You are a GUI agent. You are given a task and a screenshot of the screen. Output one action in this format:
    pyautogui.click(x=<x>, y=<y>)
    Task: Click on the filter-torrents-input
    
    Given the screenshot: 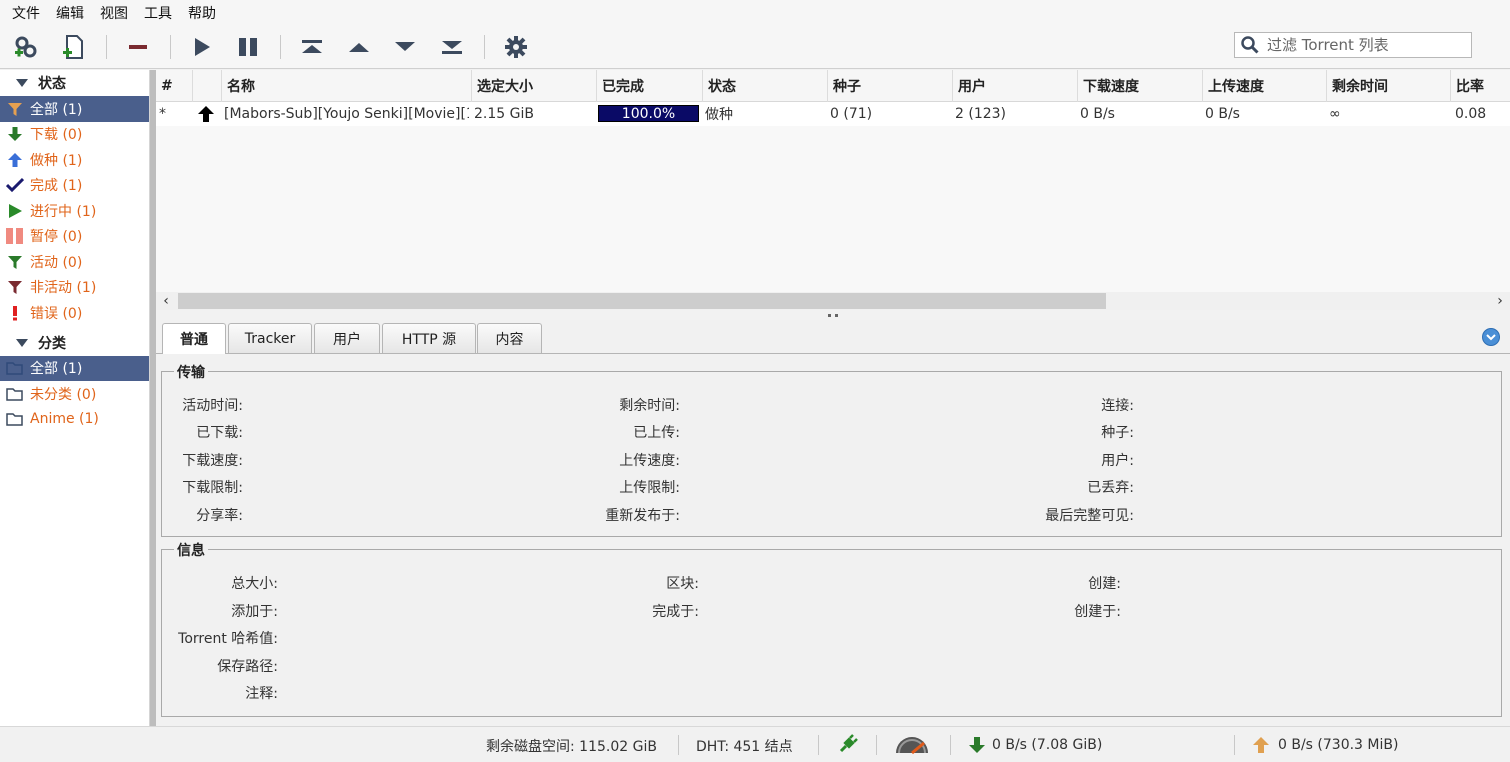 What is the action you would take?
    pyautogui.click(x=1367, y=45)
    